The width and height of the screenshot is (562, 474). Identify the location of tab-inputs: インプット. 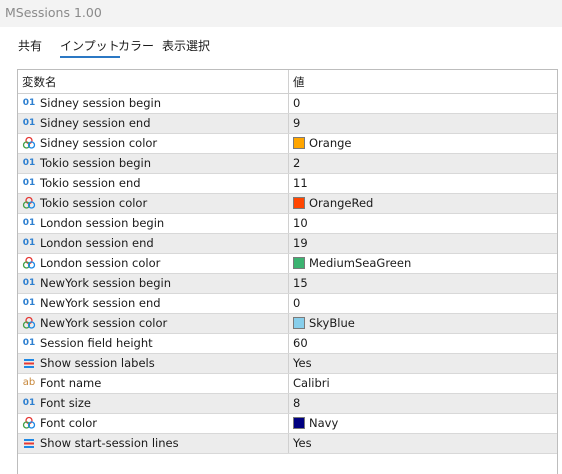
(90, 47).